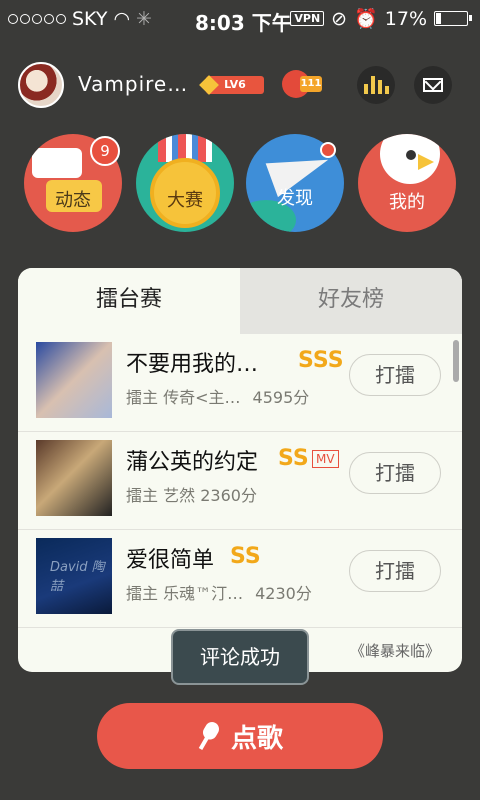  Describe the element at coordinates (325, 459) in the screenshot. I see `mv-badge: MV` at that location.